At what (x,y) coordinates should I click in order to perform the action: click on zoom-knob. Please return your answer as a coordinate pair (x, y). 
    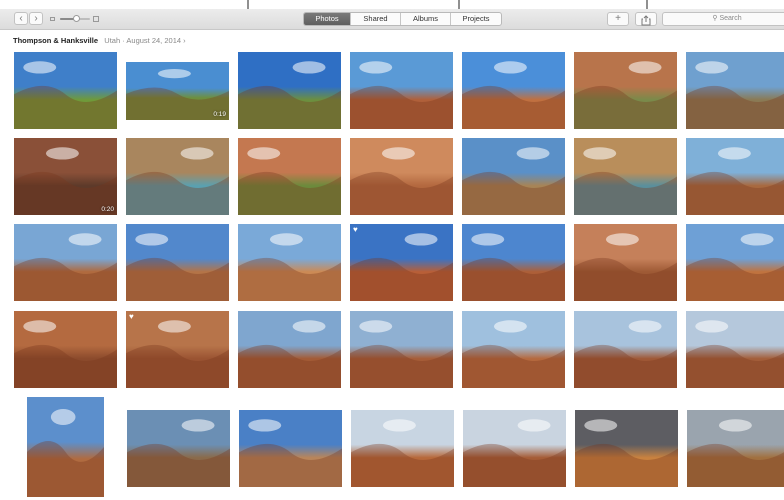
    Looking at the image, I should click on (76, 18).